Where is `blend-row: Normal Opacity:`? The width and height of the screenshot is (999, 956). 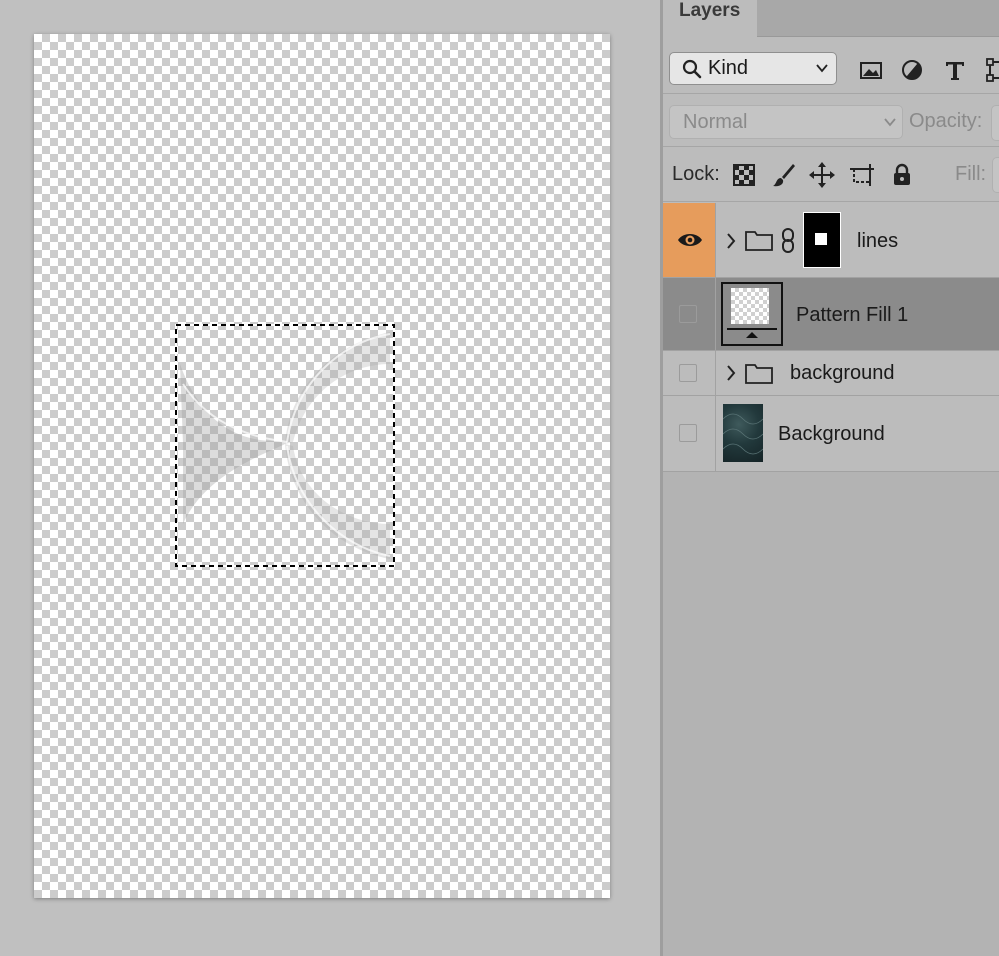
blend-row: Normal Opacity: is located at coordinates (831, 121).